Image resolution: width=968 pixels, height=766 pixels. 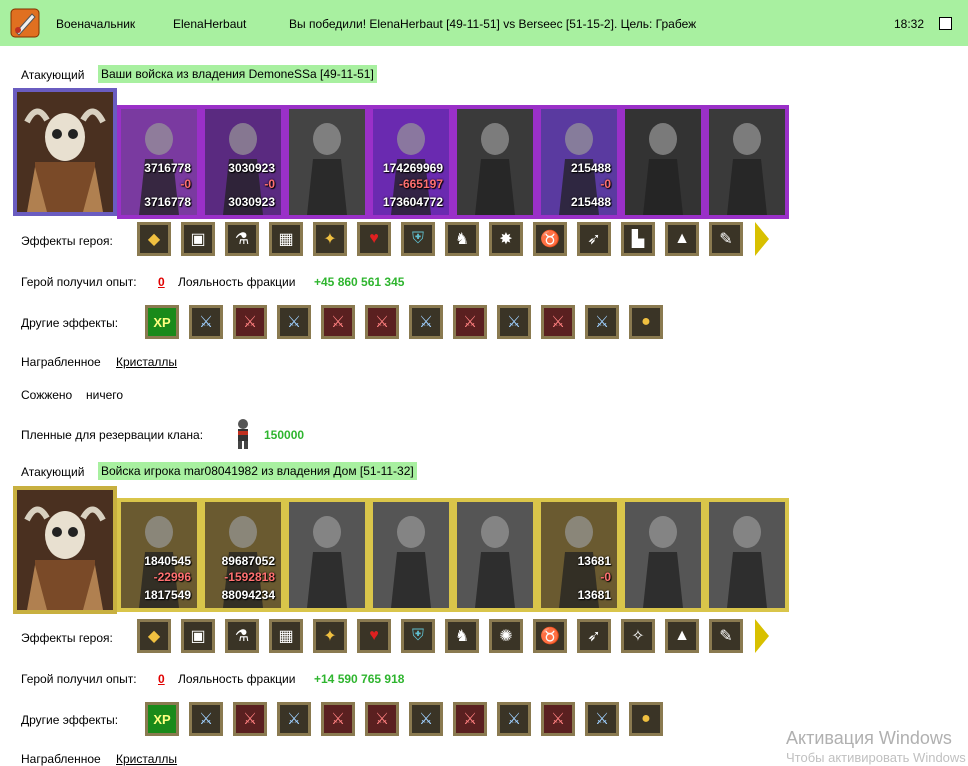 I want to click on amulet-icon: ✺, so click(x=506, y=636).